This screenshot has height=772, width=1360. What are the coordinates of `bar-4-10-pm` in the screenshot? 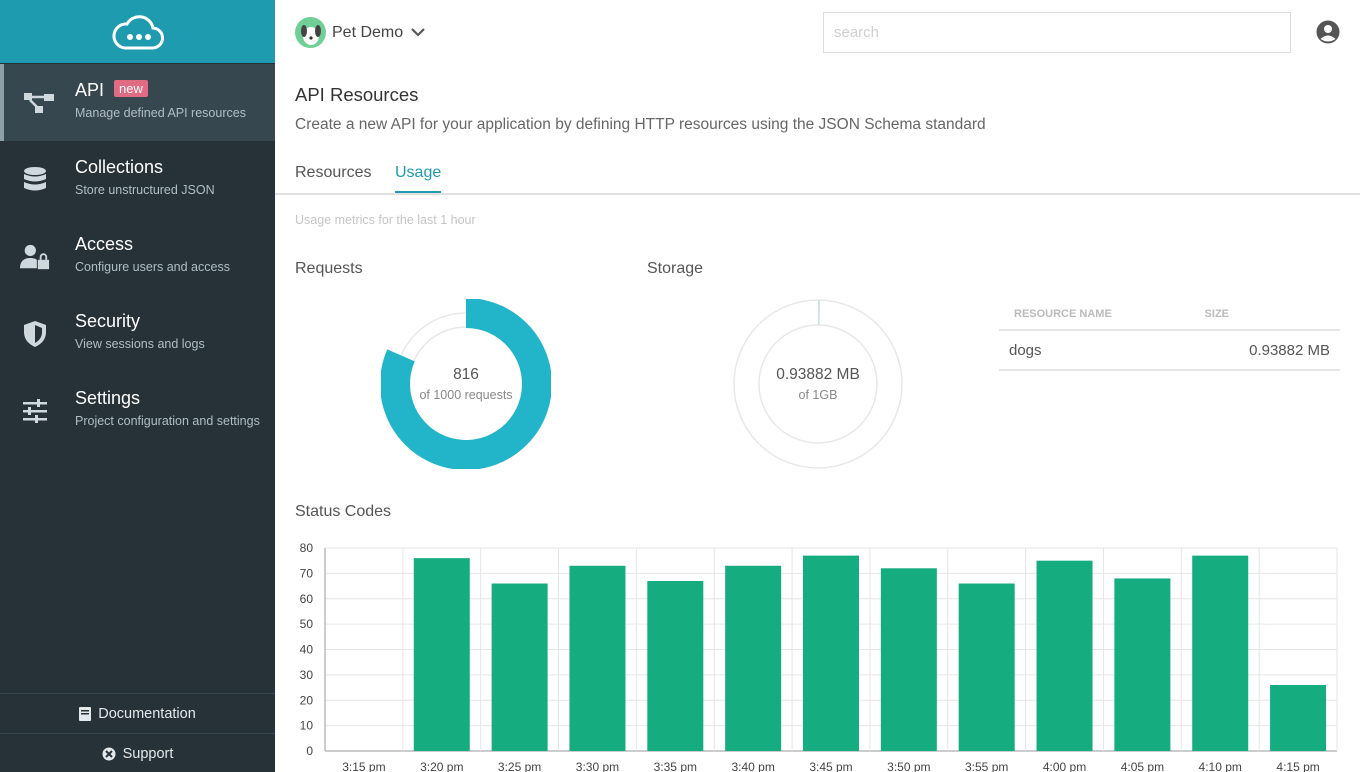 It's located at (1220, 653).